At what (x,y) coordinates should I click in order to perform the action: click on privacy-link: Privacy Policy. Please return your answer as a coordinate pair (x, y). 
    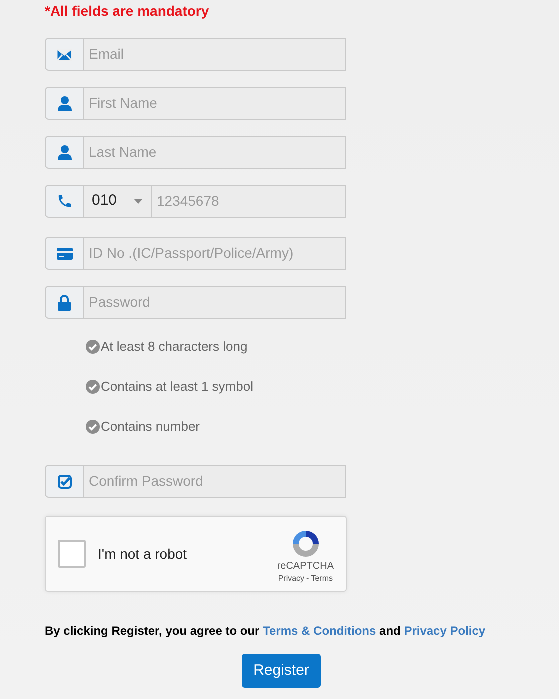
    Looking at the image, I should click on (445, 631).